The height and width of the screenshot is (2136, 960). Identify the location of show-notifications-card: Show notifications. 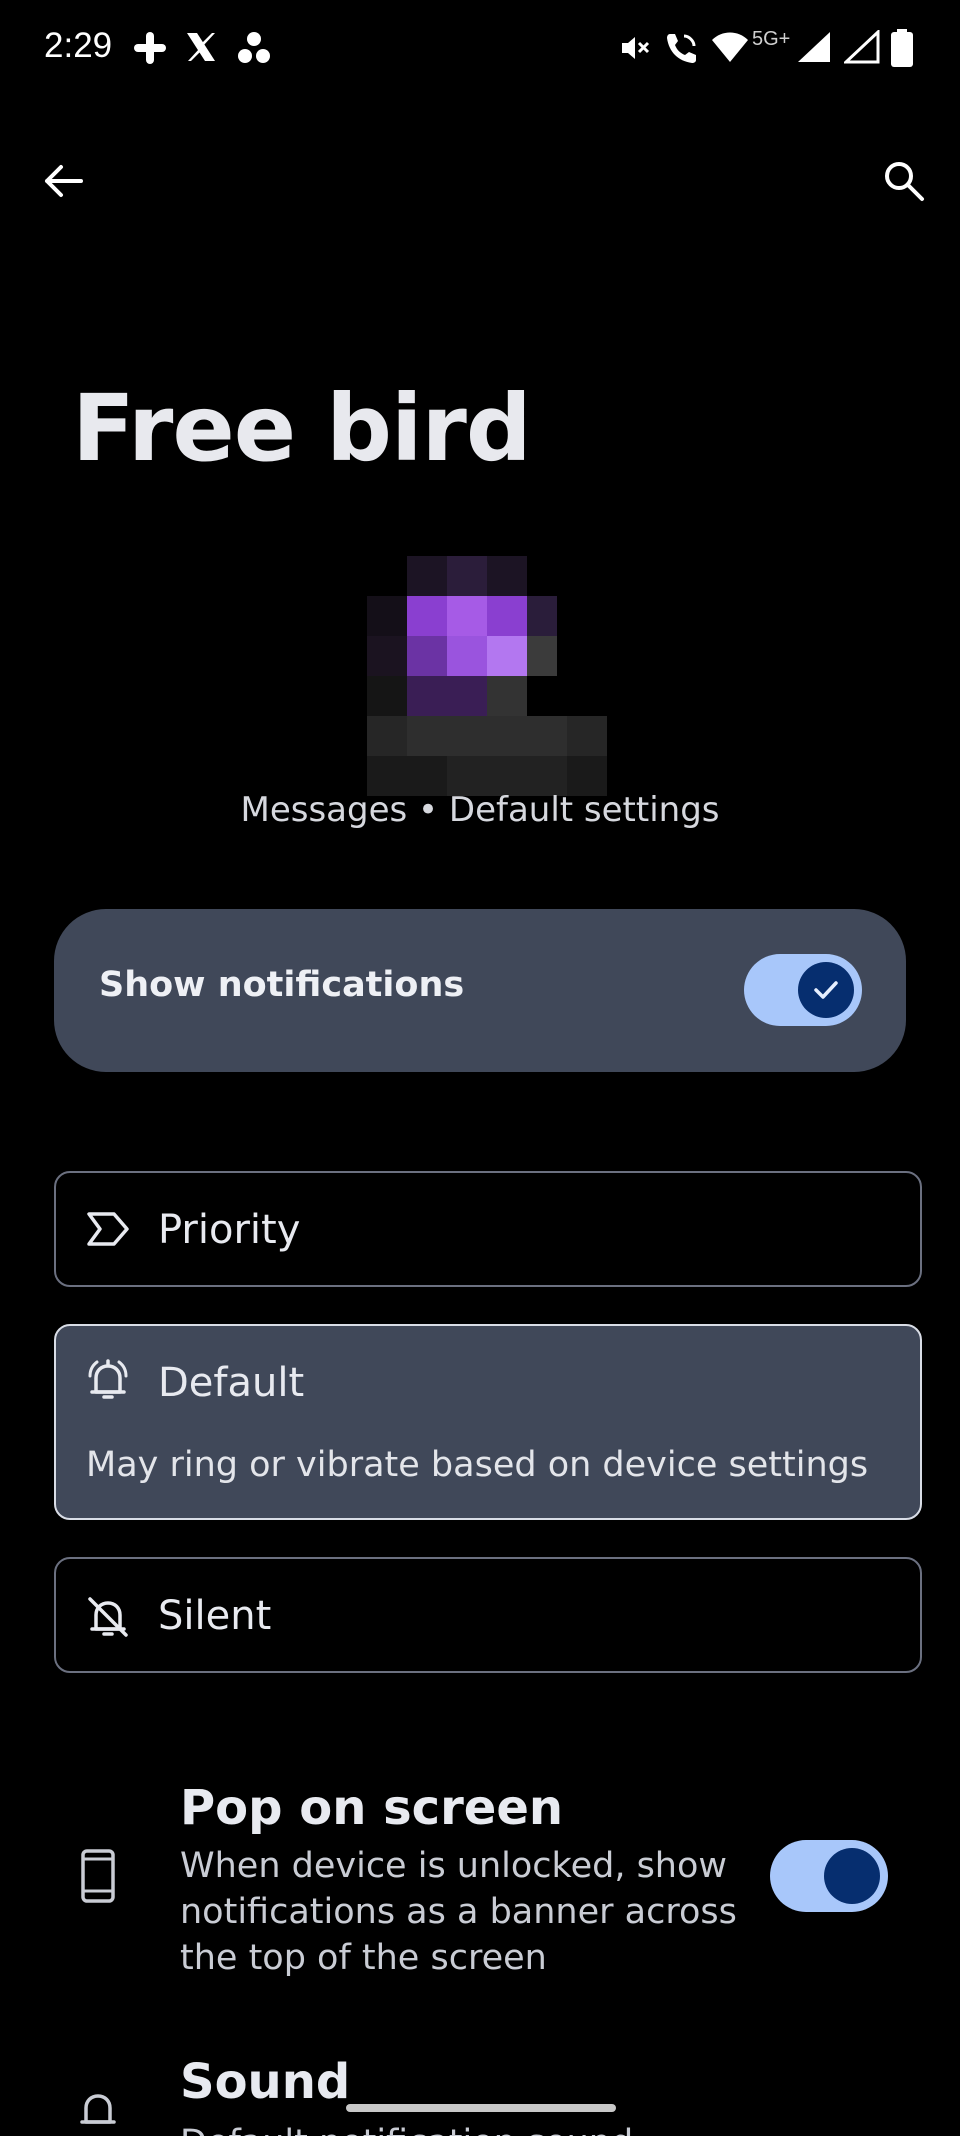
(480, 990).